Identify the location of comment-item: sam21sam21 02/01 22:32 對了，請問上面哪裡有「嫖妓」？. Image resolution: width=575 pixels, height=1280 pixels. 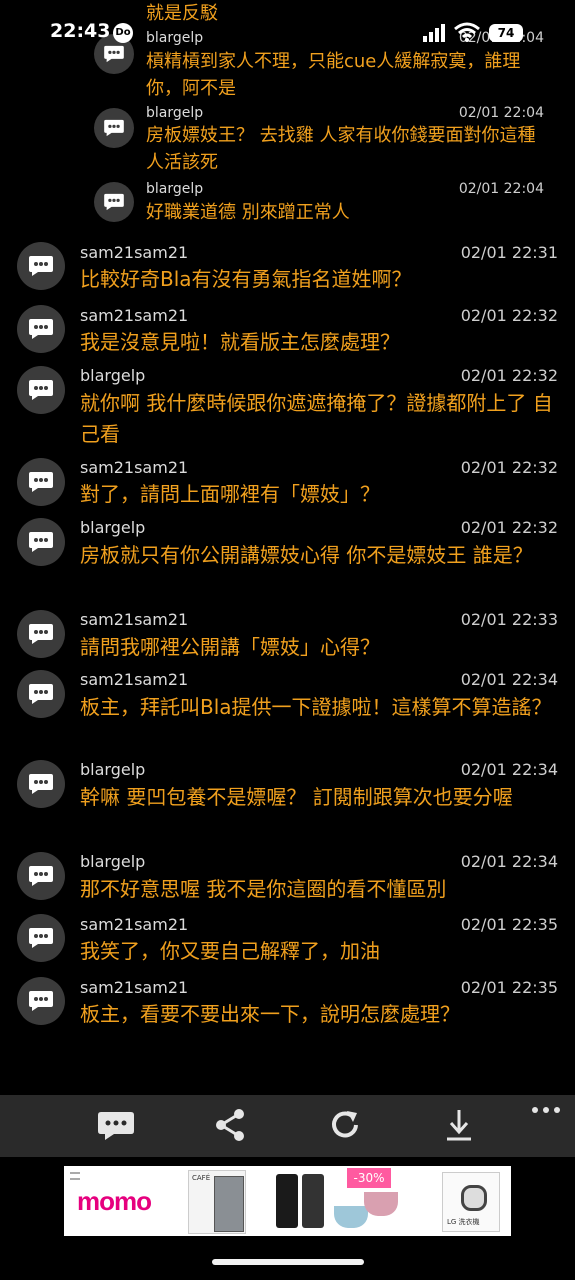
(287, 485).